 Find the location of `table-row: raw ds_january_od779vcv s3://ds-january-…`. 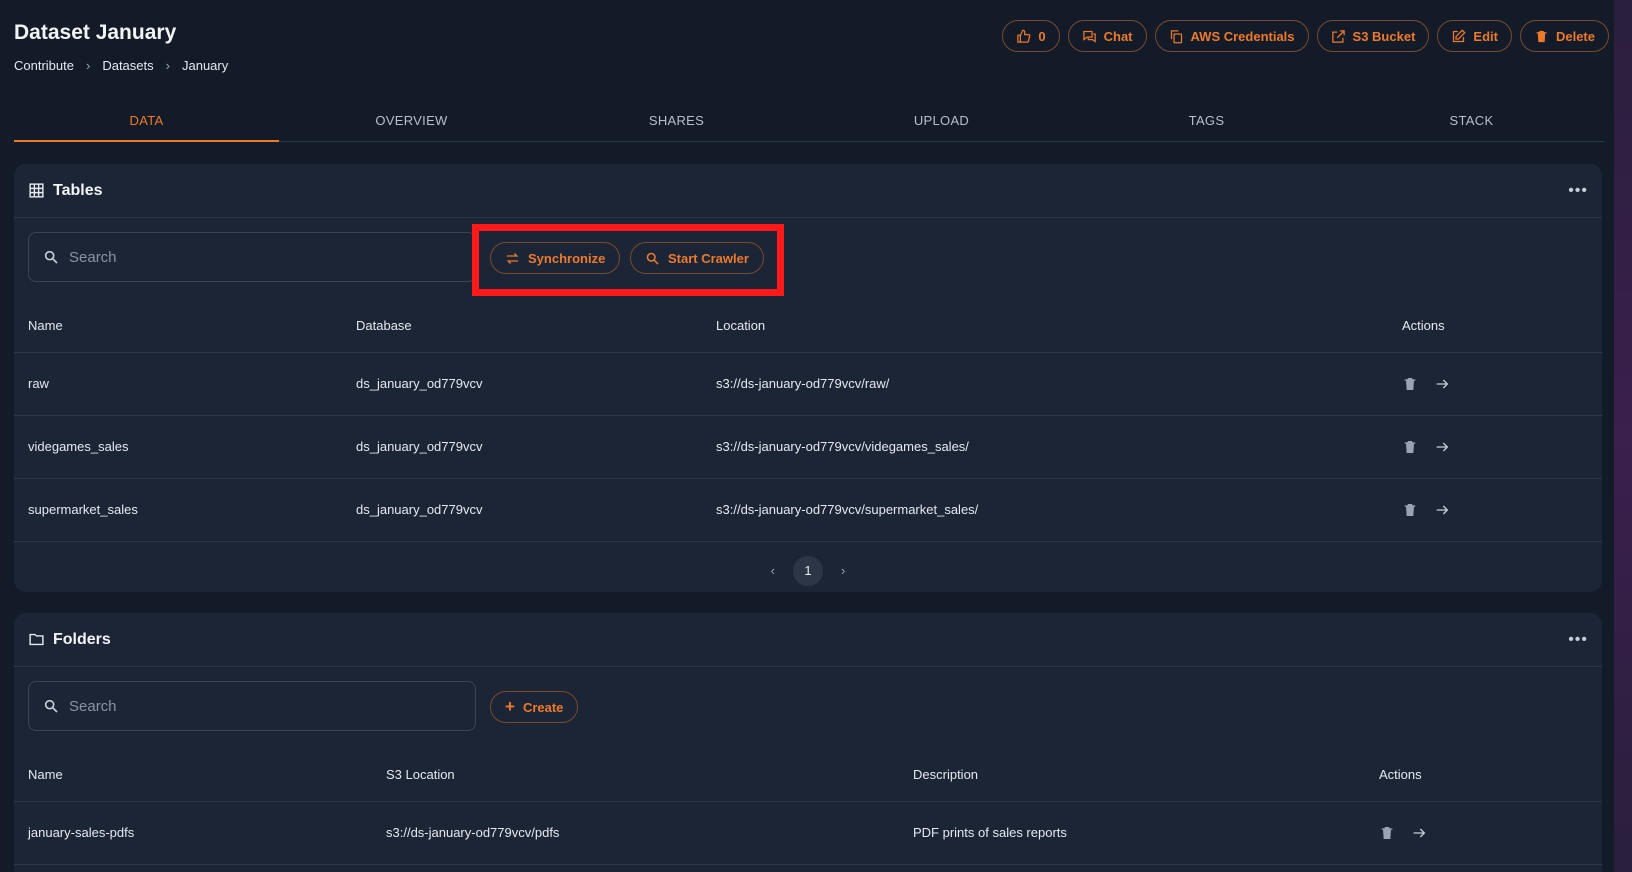

table-row: raw ds_january_od779vcv s3://ds-january-… is located at coordinates (808, 384).